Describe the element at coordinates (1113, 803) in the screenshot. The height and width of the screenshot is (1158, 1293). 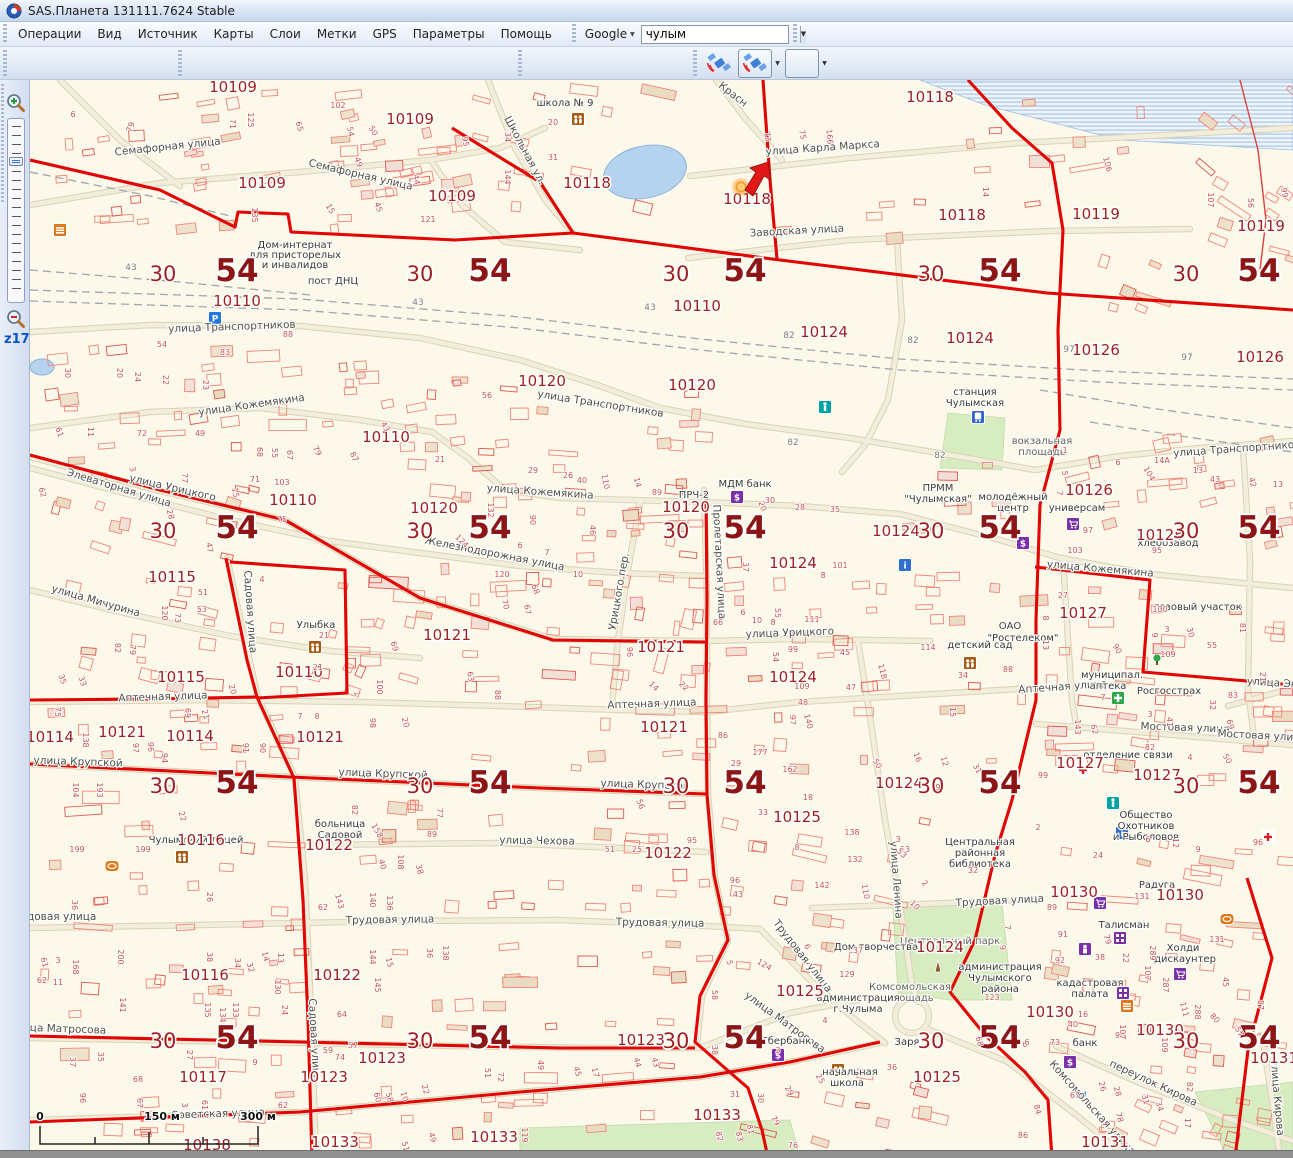
I see `figure-teal-icon` at that location.